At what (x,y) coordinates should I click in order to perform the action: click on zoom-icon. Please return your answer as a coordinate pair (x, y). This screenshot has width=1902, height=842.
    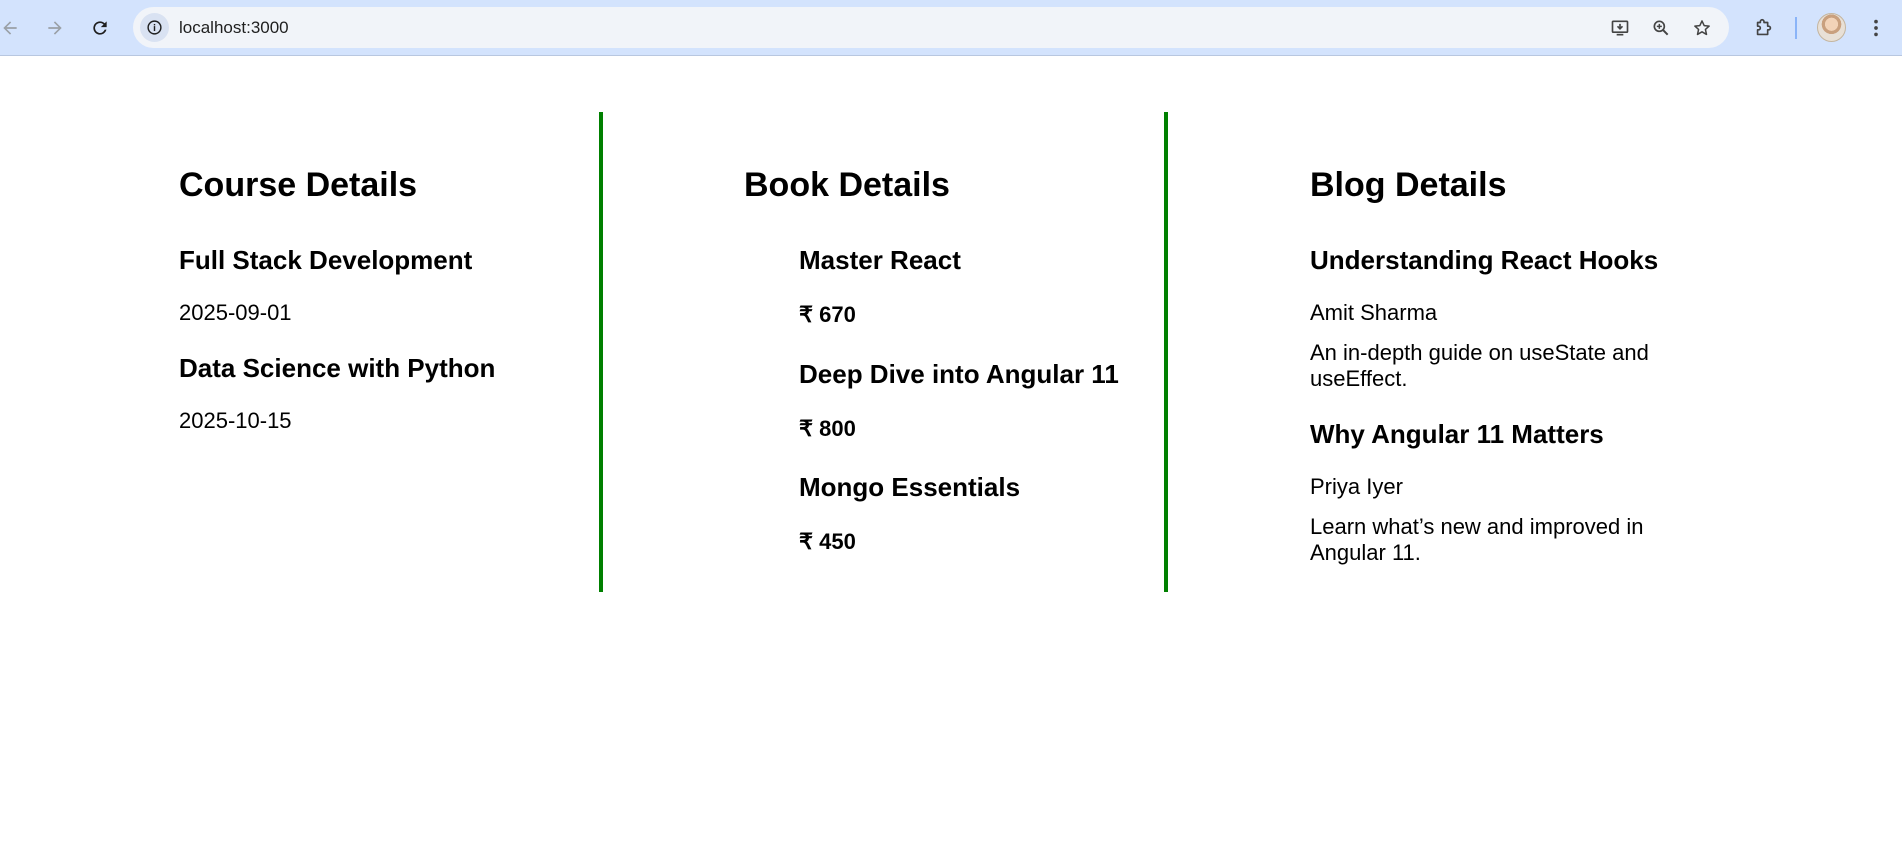
    Looking at the image, I should click on (1661, 28).